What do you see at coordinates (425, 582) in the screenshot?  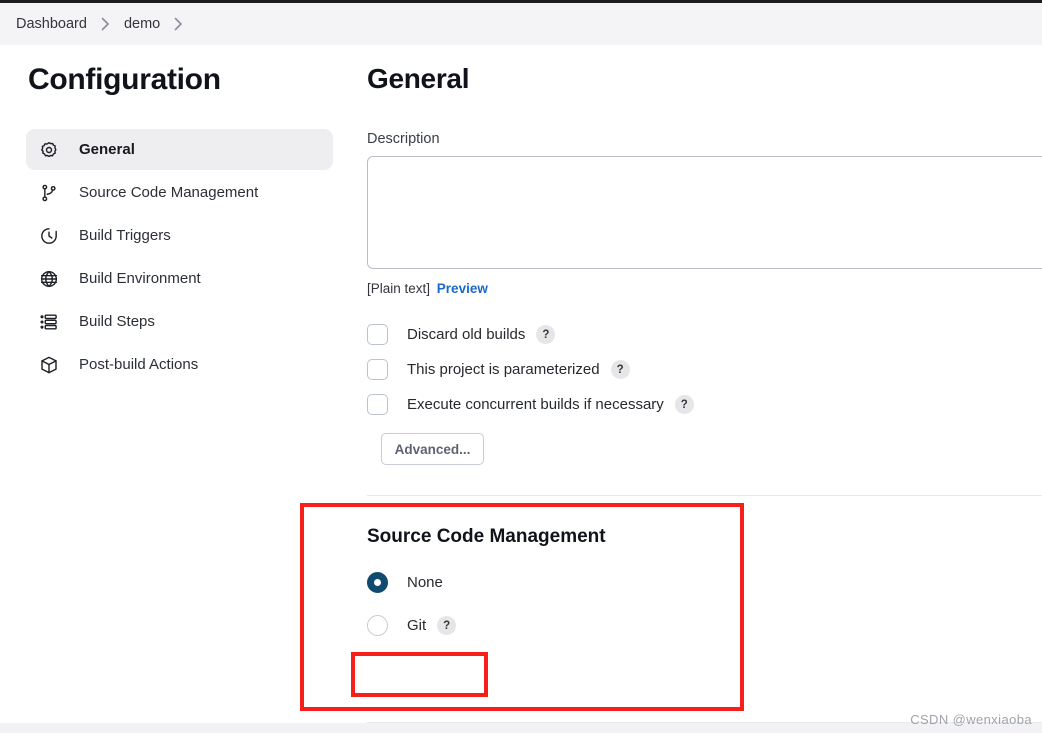 I see `radio-label: None` at bounding box center [425, 582].